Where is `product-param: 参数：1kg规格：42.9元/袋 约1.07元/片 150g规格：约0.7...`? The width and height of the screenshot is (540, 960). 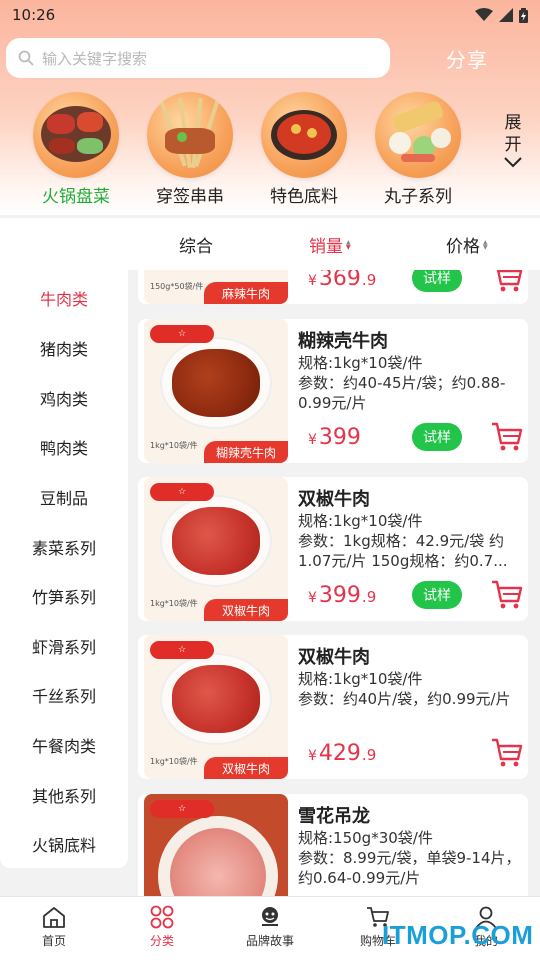
product-param: 参数：1kg规格：42.9元/袋 约1.07元/片 150g规格：约0.7... is located at coordinates (403, 551).